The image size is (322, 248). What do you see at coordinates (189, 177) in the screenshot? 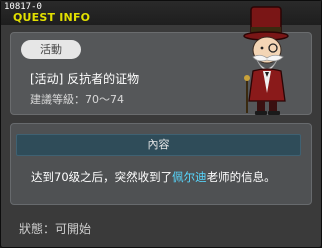
I see `npc-name-highlight: 佩尔迪` at bounding box center [189, 177].